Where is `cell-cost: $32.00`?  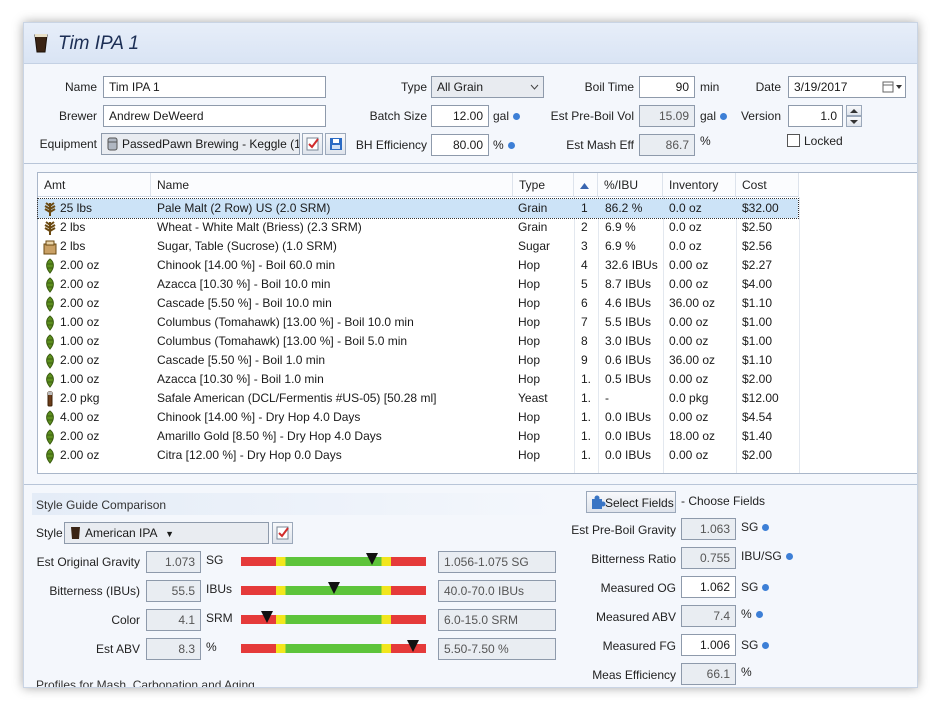
cell-cost: $32.00 is located at coordinates (760, 208).